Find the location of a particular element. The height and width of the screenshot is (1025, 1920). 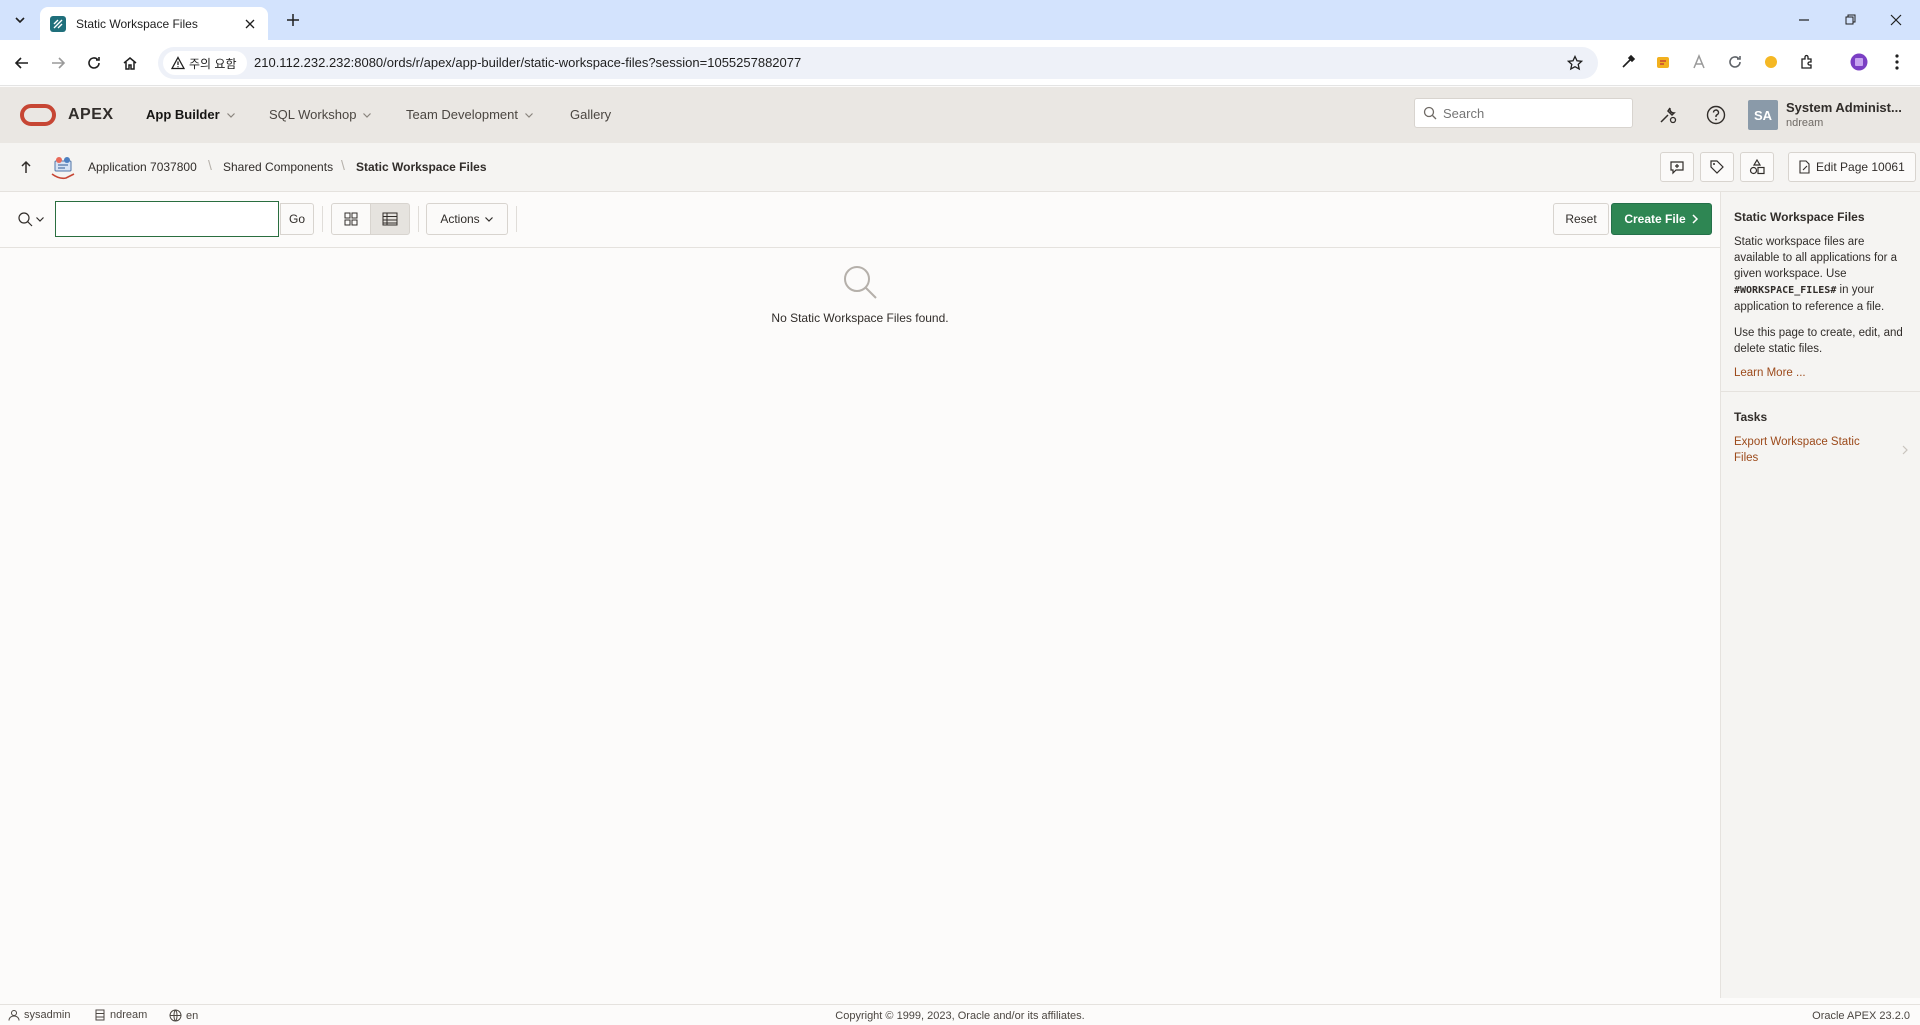

nav-sql-workshop-label: SQL Workshop is located at coordinates (313, 114).